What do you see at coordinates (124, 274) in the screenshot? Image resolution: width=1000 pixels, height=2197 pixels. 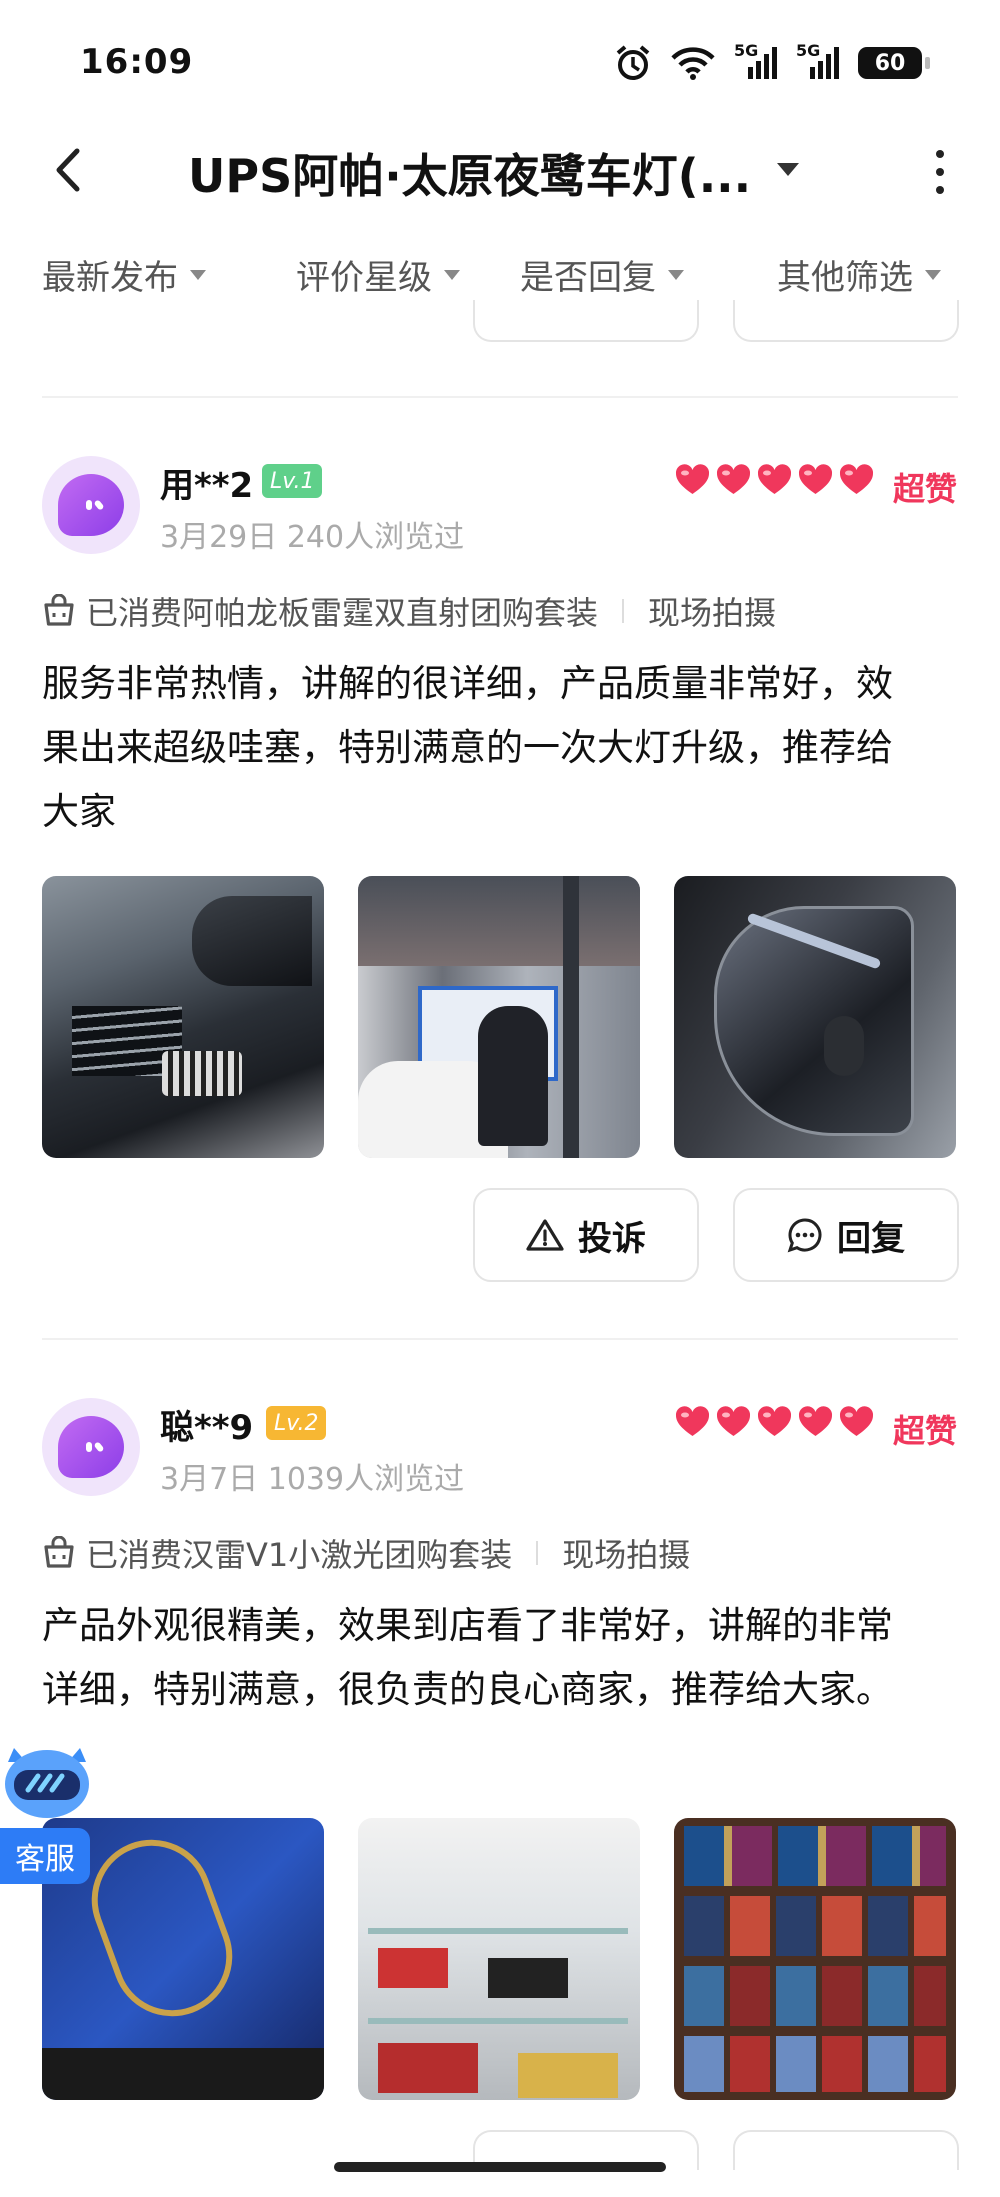 I see `filter-latest: 最新发布` at bounding box center [124, 274].